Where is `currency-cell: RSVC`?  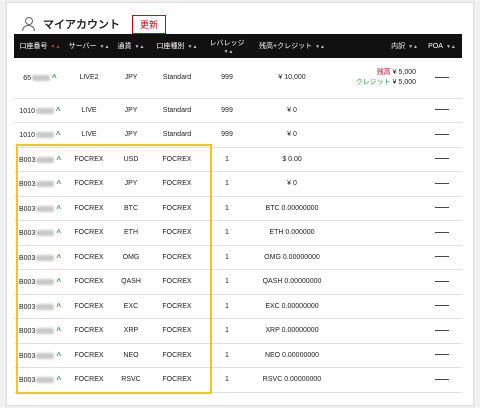 currency-cell: RSVC is located at coordinates (131, 380).